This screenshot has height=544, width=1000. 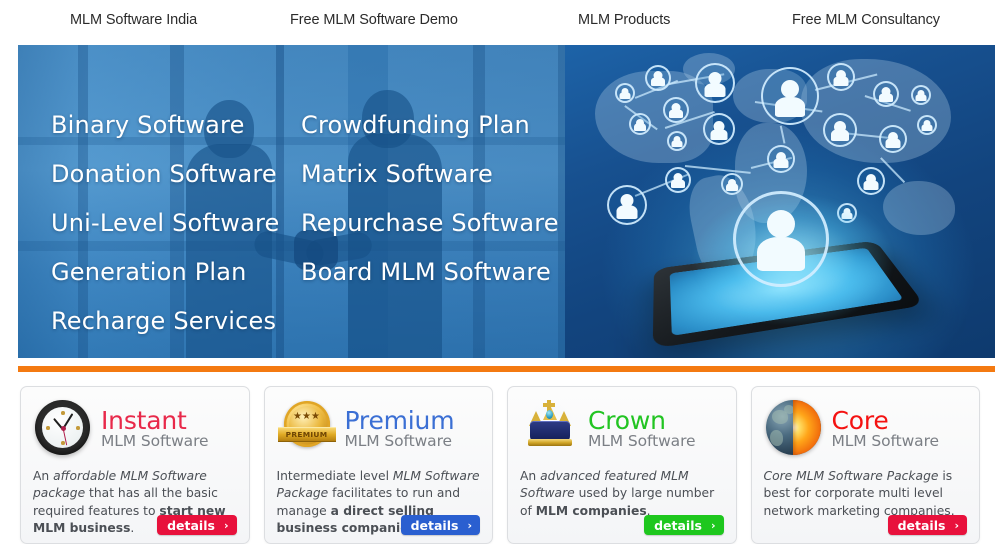 What do you see at coordinates (866, 20) in the screenshot?
I see `nav-item-free-mlm-consultancy: Free MLM Consultancy` at bounding box center [866, 20].